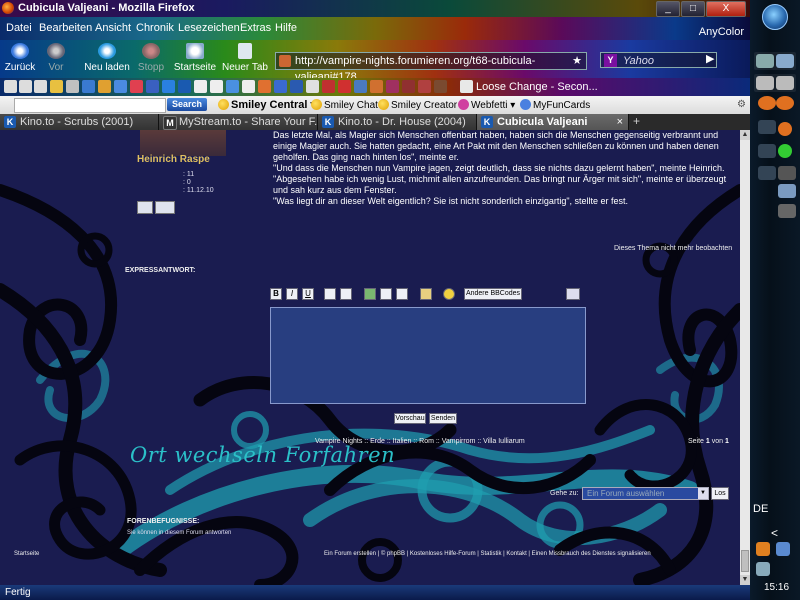  I want to click on search-go-icon: ▶, so click(713, 60).